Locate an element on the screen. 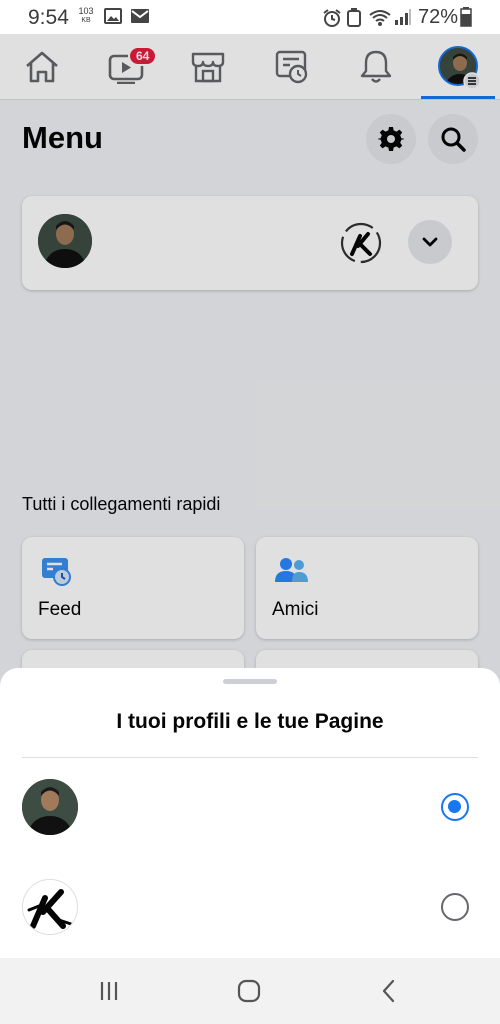 This screenshot has width=500, height=1024. home-button is located at coordinates (249, 991).